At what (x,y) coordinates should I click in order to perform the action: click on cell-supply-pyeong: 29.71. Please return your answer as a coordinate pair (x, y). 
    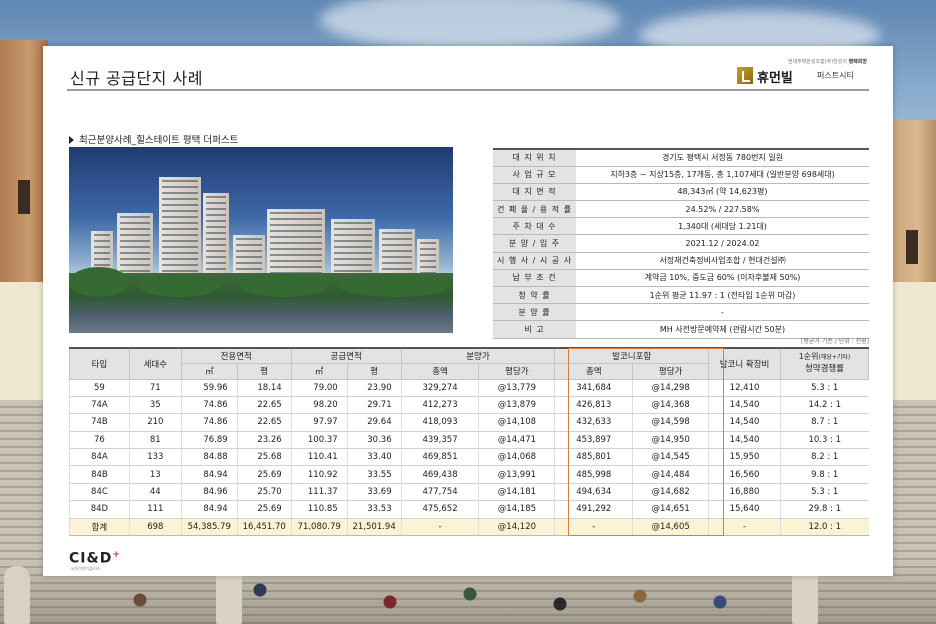
    Looking at the image, I should click on (374, 405).